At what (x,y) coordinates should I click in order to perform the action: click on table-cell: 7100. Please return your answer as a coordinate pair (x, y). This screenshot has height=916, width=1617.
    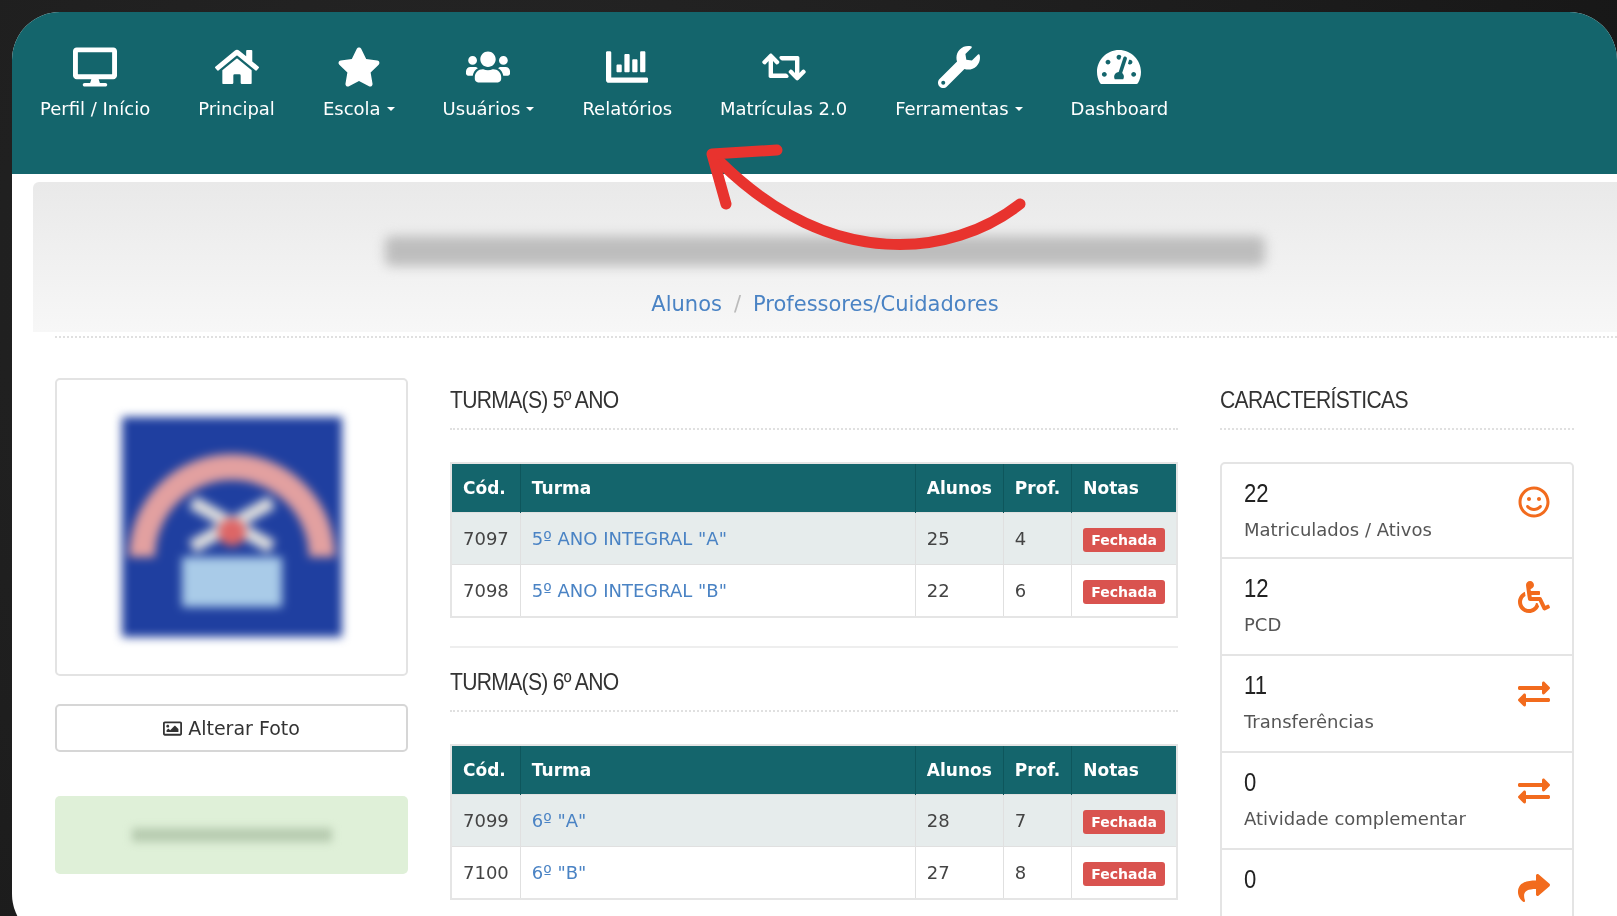
    Looking at the image, I should click on (486, 872).